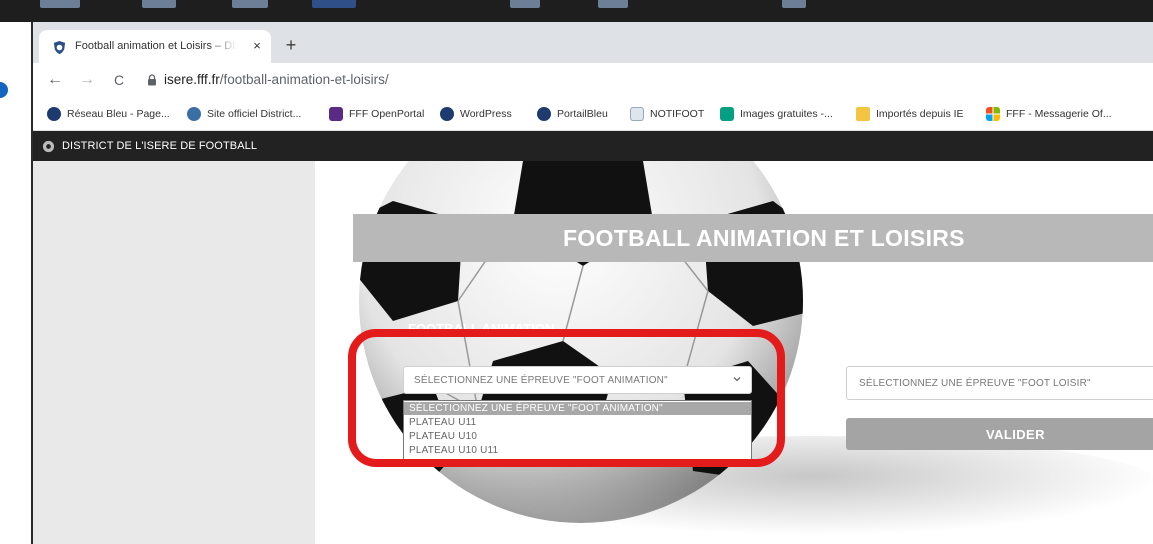 The height and width of the screenshot is (544, 1153). What do you see at coordinates (593, 42) in the screenshot?
I see `tab-strip: Football animation et Loisirs – DI × +` at bounding box center [593, 42].